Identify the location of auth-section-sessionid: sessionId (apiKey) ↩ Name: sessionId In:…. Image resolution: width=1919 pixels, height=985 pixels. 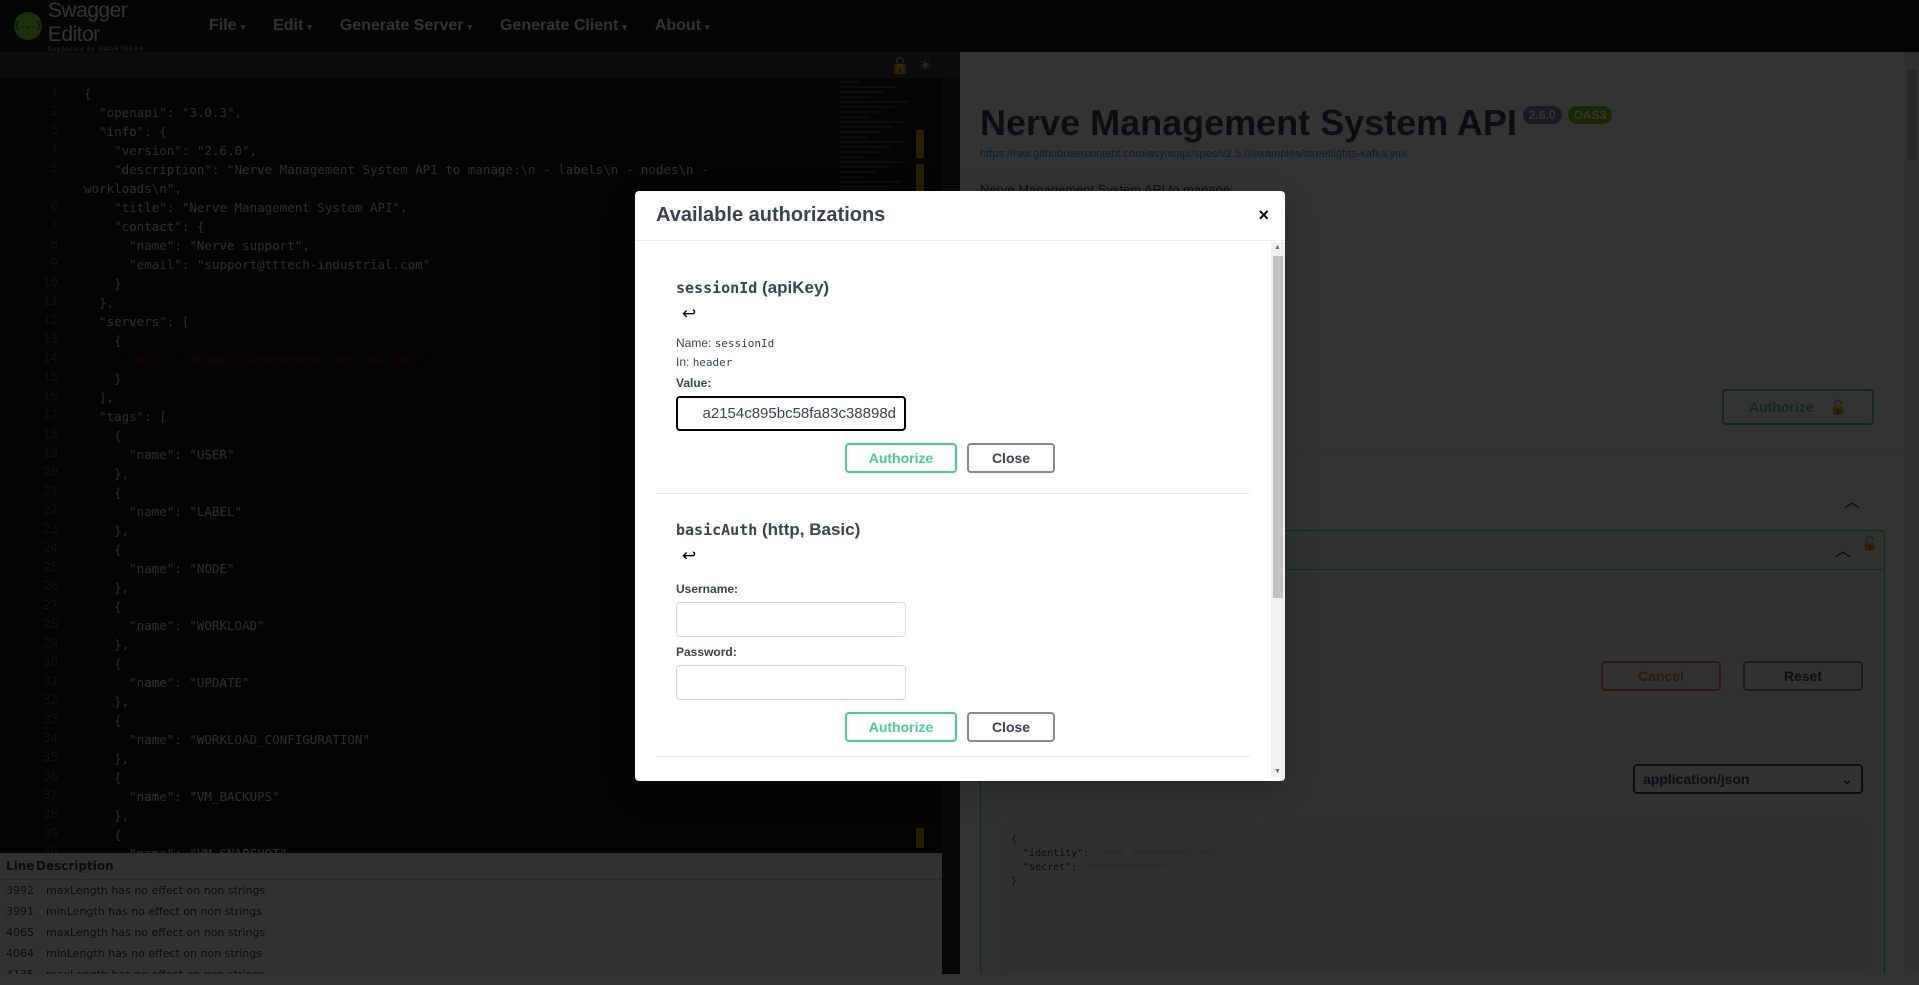
(953, 368).